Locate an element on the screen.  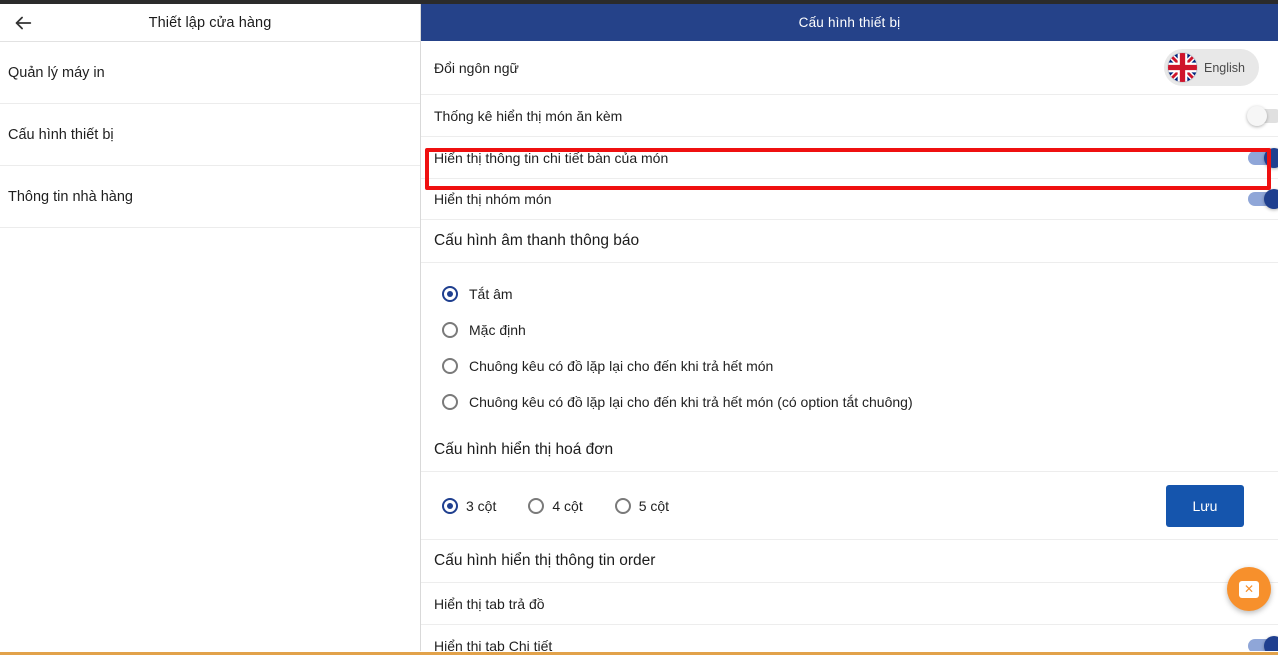
toggle-show-dish-group is located at coordinates (1263, 199).